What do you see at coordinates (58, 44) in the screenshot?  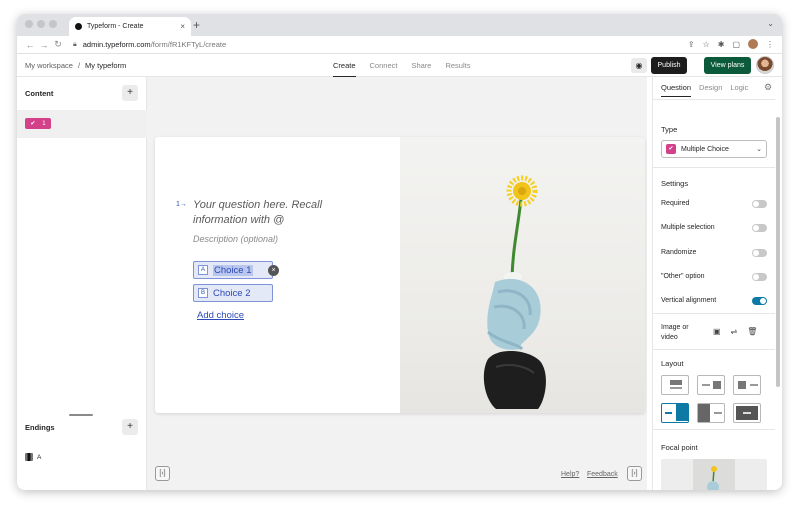 I see `reload-icon: ↻` at bounding box center [58, 44].